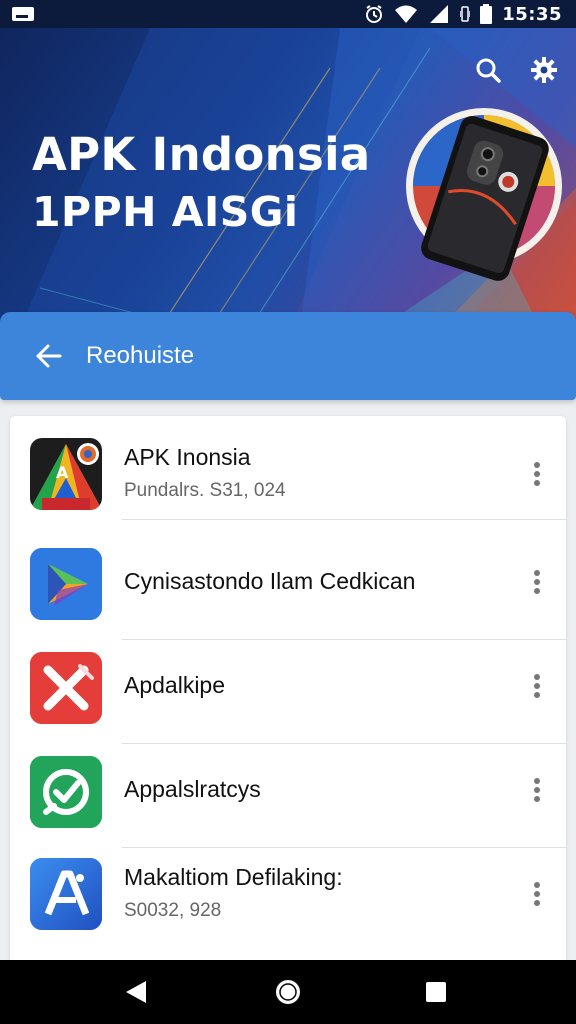 Image resolution: width=576 pixels, height=1024 pixels. I want to click on header-title: Reohuiste, so click(140, 355).